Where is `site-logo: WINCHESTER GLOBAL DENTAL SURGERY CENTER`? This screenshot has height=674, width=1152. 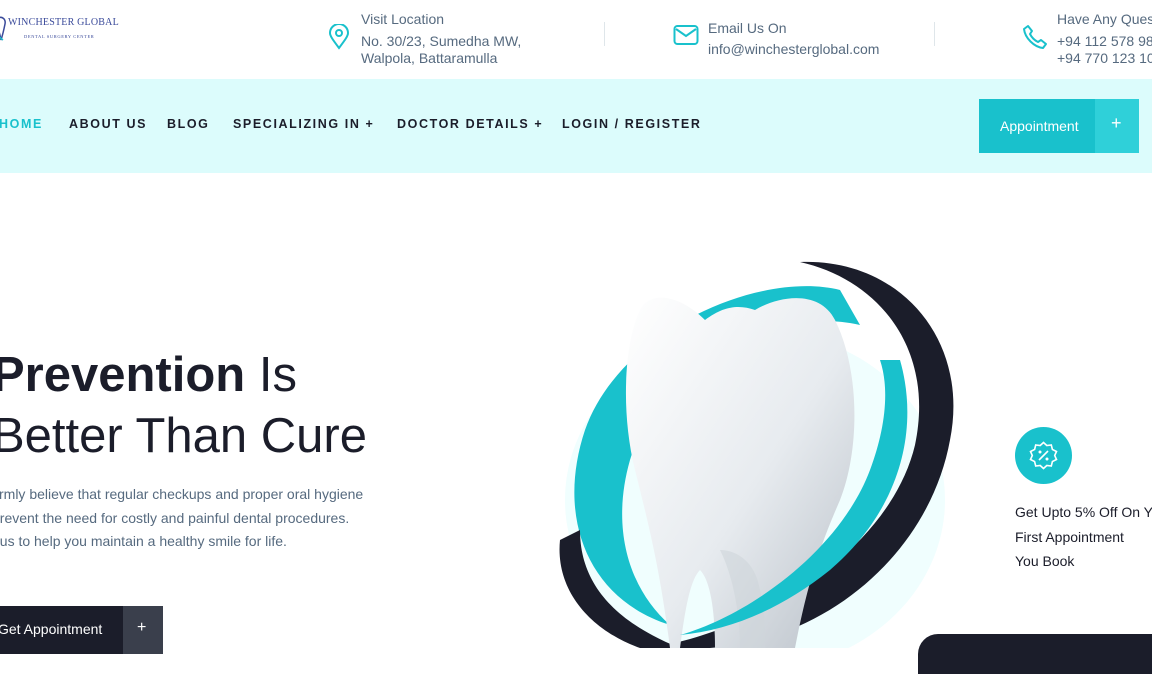
site-logo: WINCHESTER GLOBAL DENTAL SURGERY CENTER is located at coordinates (59, 29).